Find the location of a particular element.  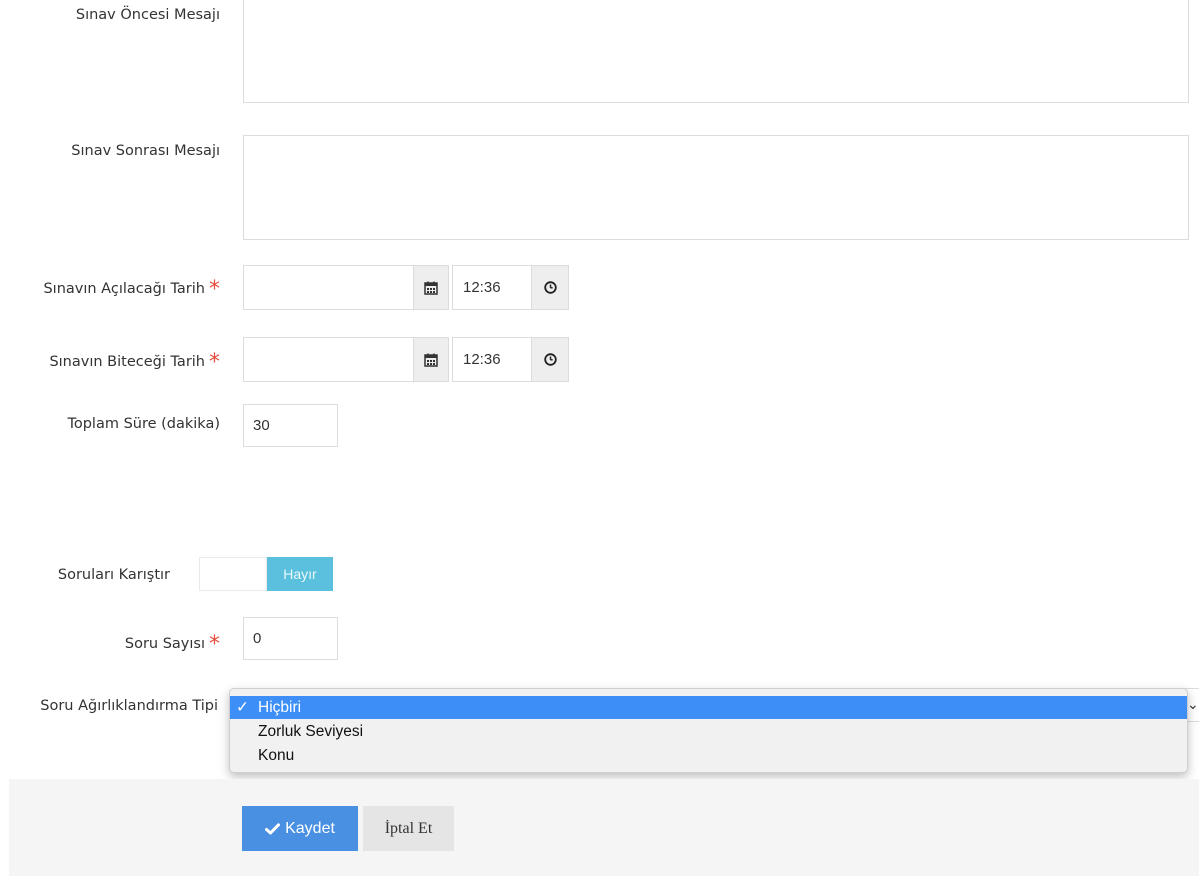

pre-message-textarea is located at coordinates (716, 51).